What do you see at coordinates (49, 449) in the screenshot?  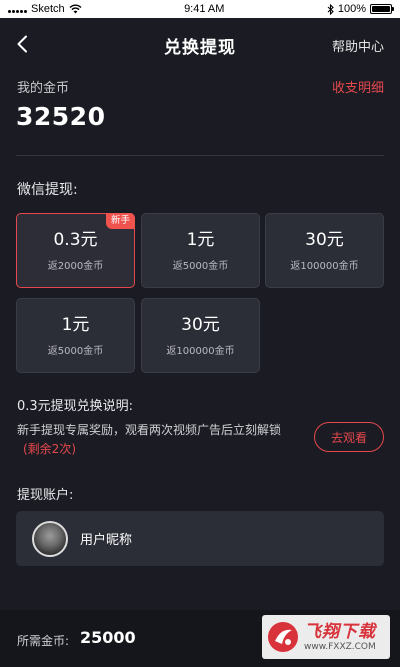 I see `remaining-count: (剩余2次)` at bounding box center [49, 449].